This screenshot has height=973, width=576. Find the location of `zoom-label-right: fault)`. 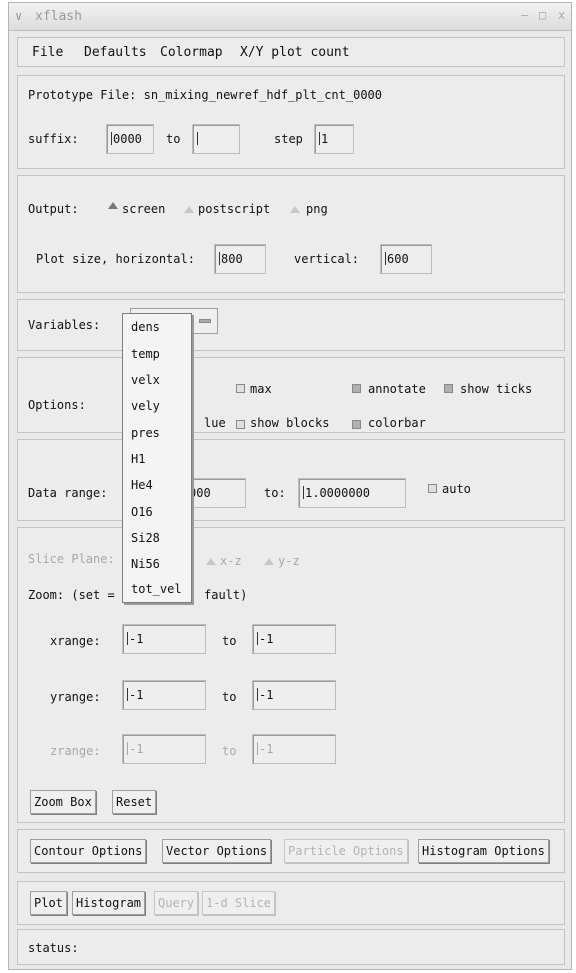

zoom-label-right: fault) is located at coordinates (226, 595).